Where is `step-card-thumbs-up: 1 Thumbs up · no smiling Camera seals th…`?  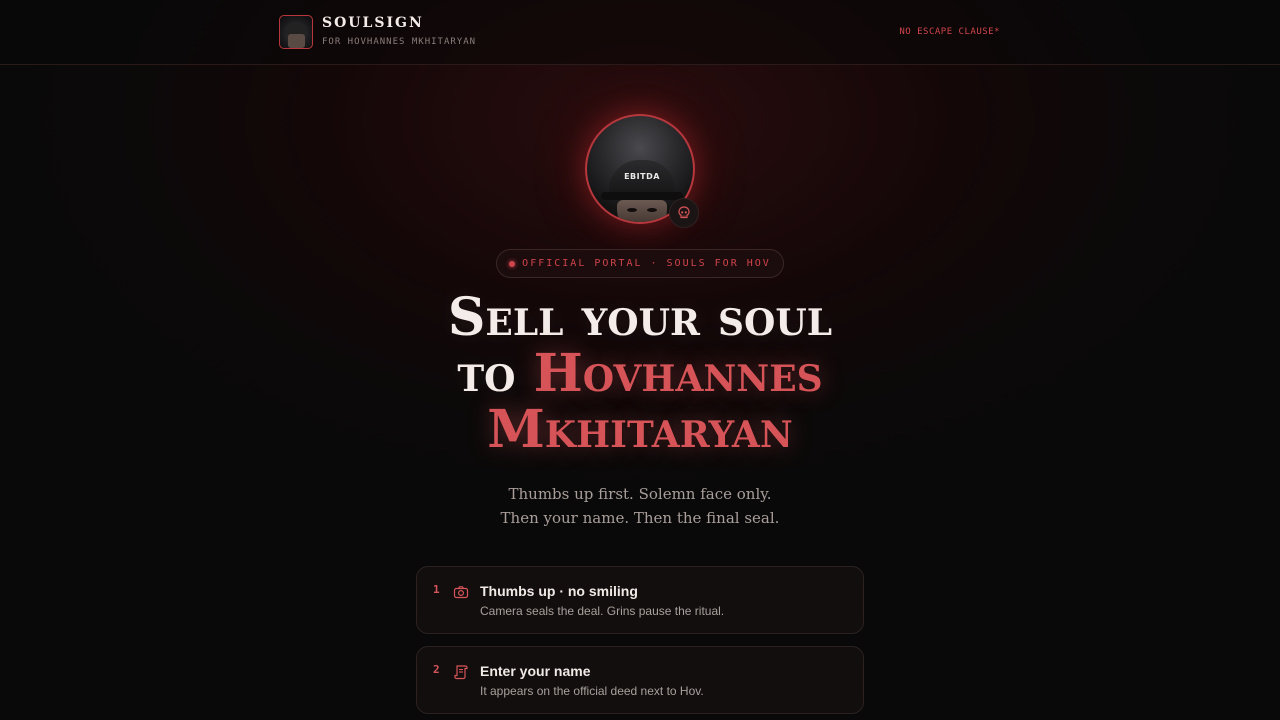 step-card-thumbs-up: 1 Thumbs up · no smiling Camera seals th… is located at coordinates (640, 600).